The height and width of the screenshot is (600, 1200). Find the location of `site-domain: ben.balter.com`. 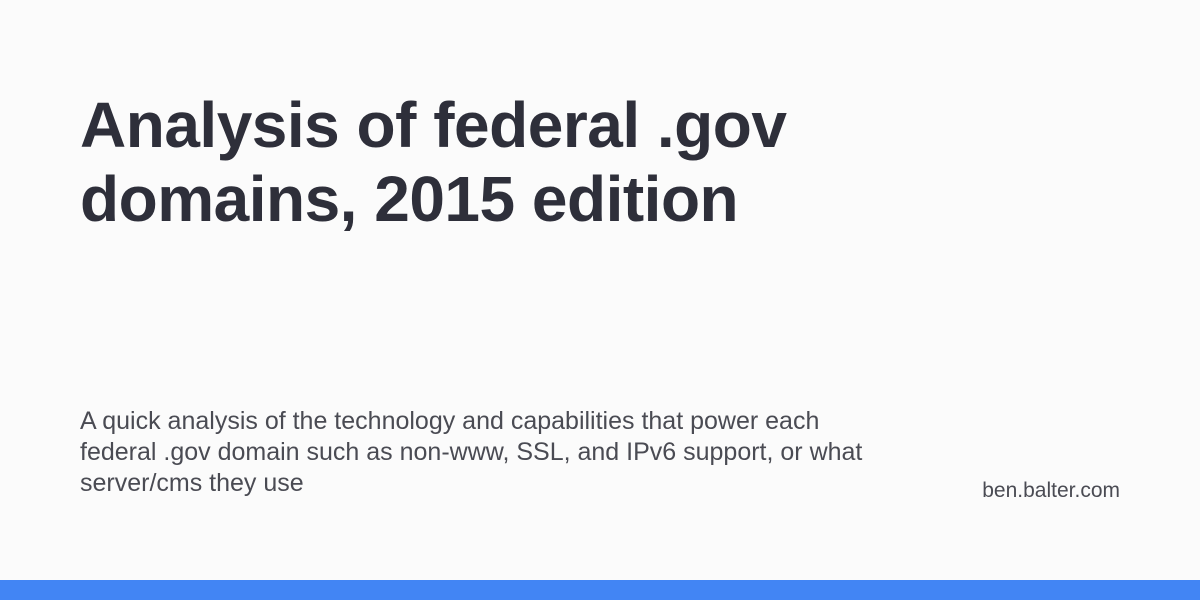

site-domain: ben.balter.com is located at coordinates (1051, 490).